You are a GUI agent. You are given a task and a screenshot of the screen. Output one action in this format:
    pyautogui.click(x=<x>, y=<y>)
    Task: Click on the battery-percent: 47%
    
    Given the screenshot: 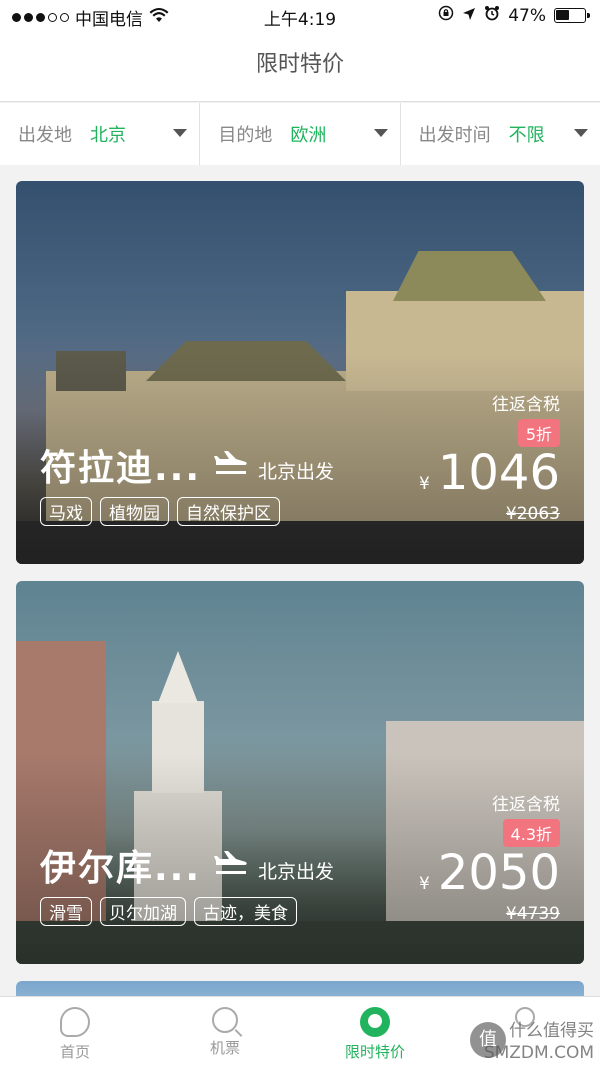 What is the action you would take?
    pyautogui.click(x=527, y=15)
    